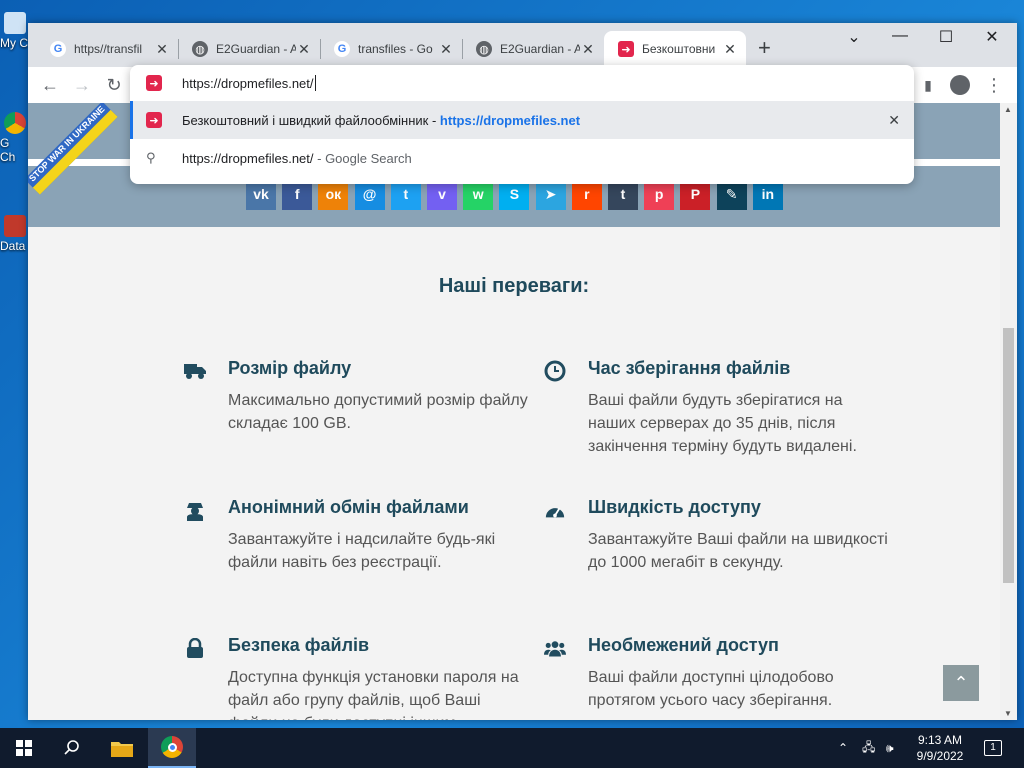  I want to click on scroll-up-arrow-icon: ▲, so click(1008, 109).